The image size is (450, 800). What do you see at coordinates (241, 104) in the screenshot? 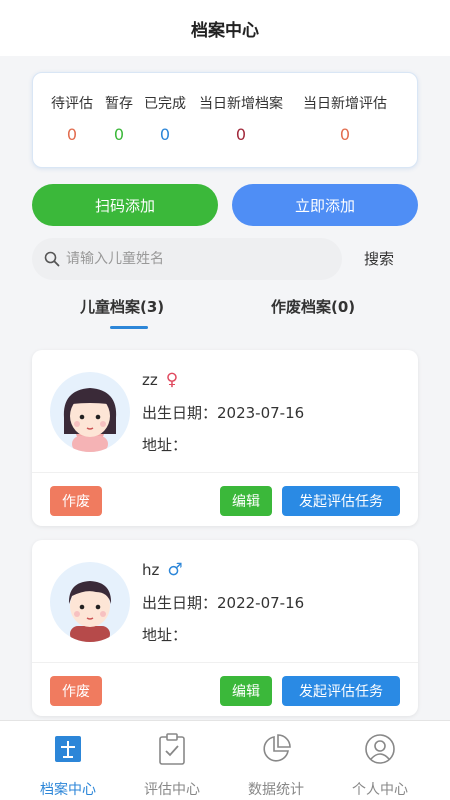
I see `stat-label: 当日新增档案` at bounding box center [241, 104].